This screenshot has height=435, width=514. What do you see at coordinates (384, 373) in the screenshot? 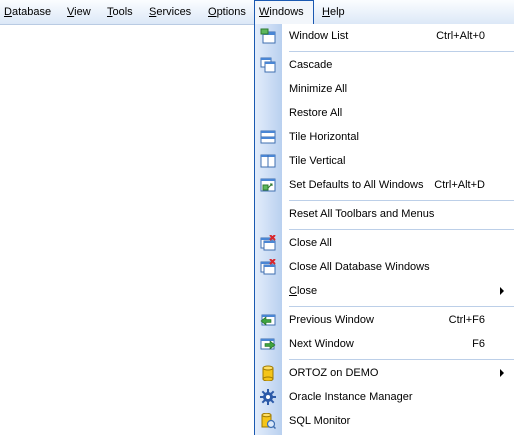
I see `menu-item-ortoz-on-demo: ORTOZ on DEMO` at bounding box center [384, 373].